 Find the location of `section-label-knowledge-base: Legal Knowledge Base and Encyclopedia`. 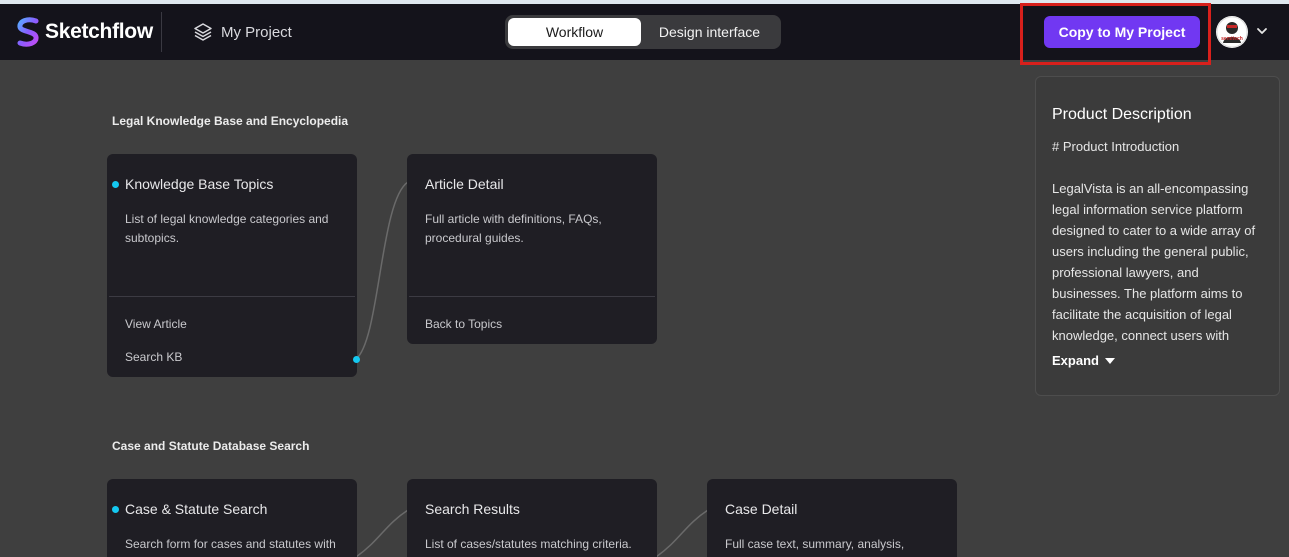

section-label-knowledge-base: Legal Knowledge Base and Encyclopedia is located at coordinates (230, 121).